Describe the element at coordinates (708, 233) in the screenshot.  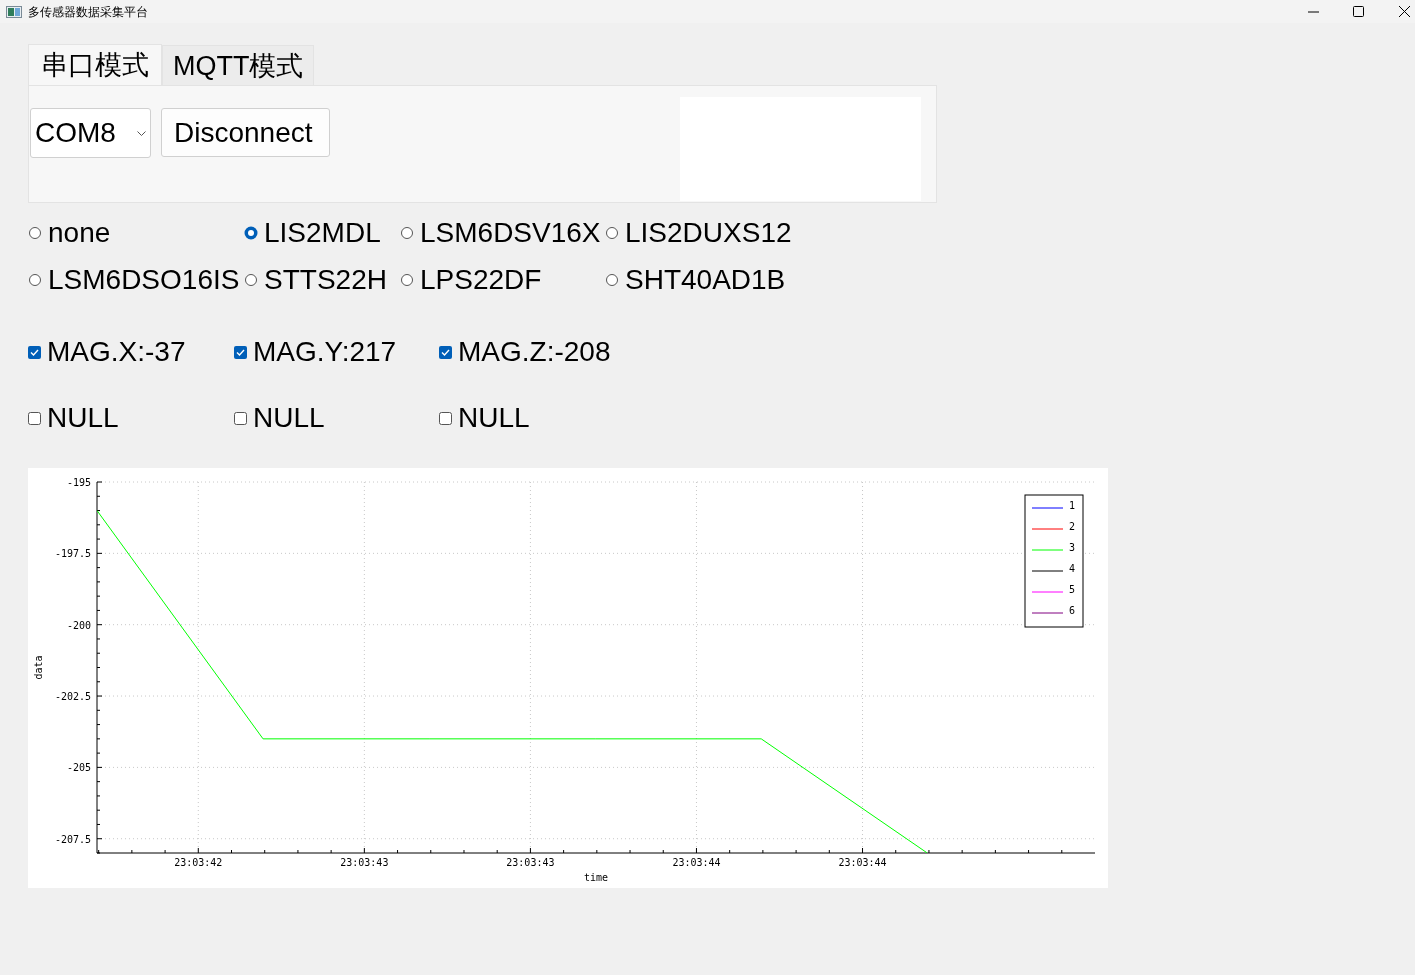
I see `sensor-label: LIS2DUXS12` at that location.